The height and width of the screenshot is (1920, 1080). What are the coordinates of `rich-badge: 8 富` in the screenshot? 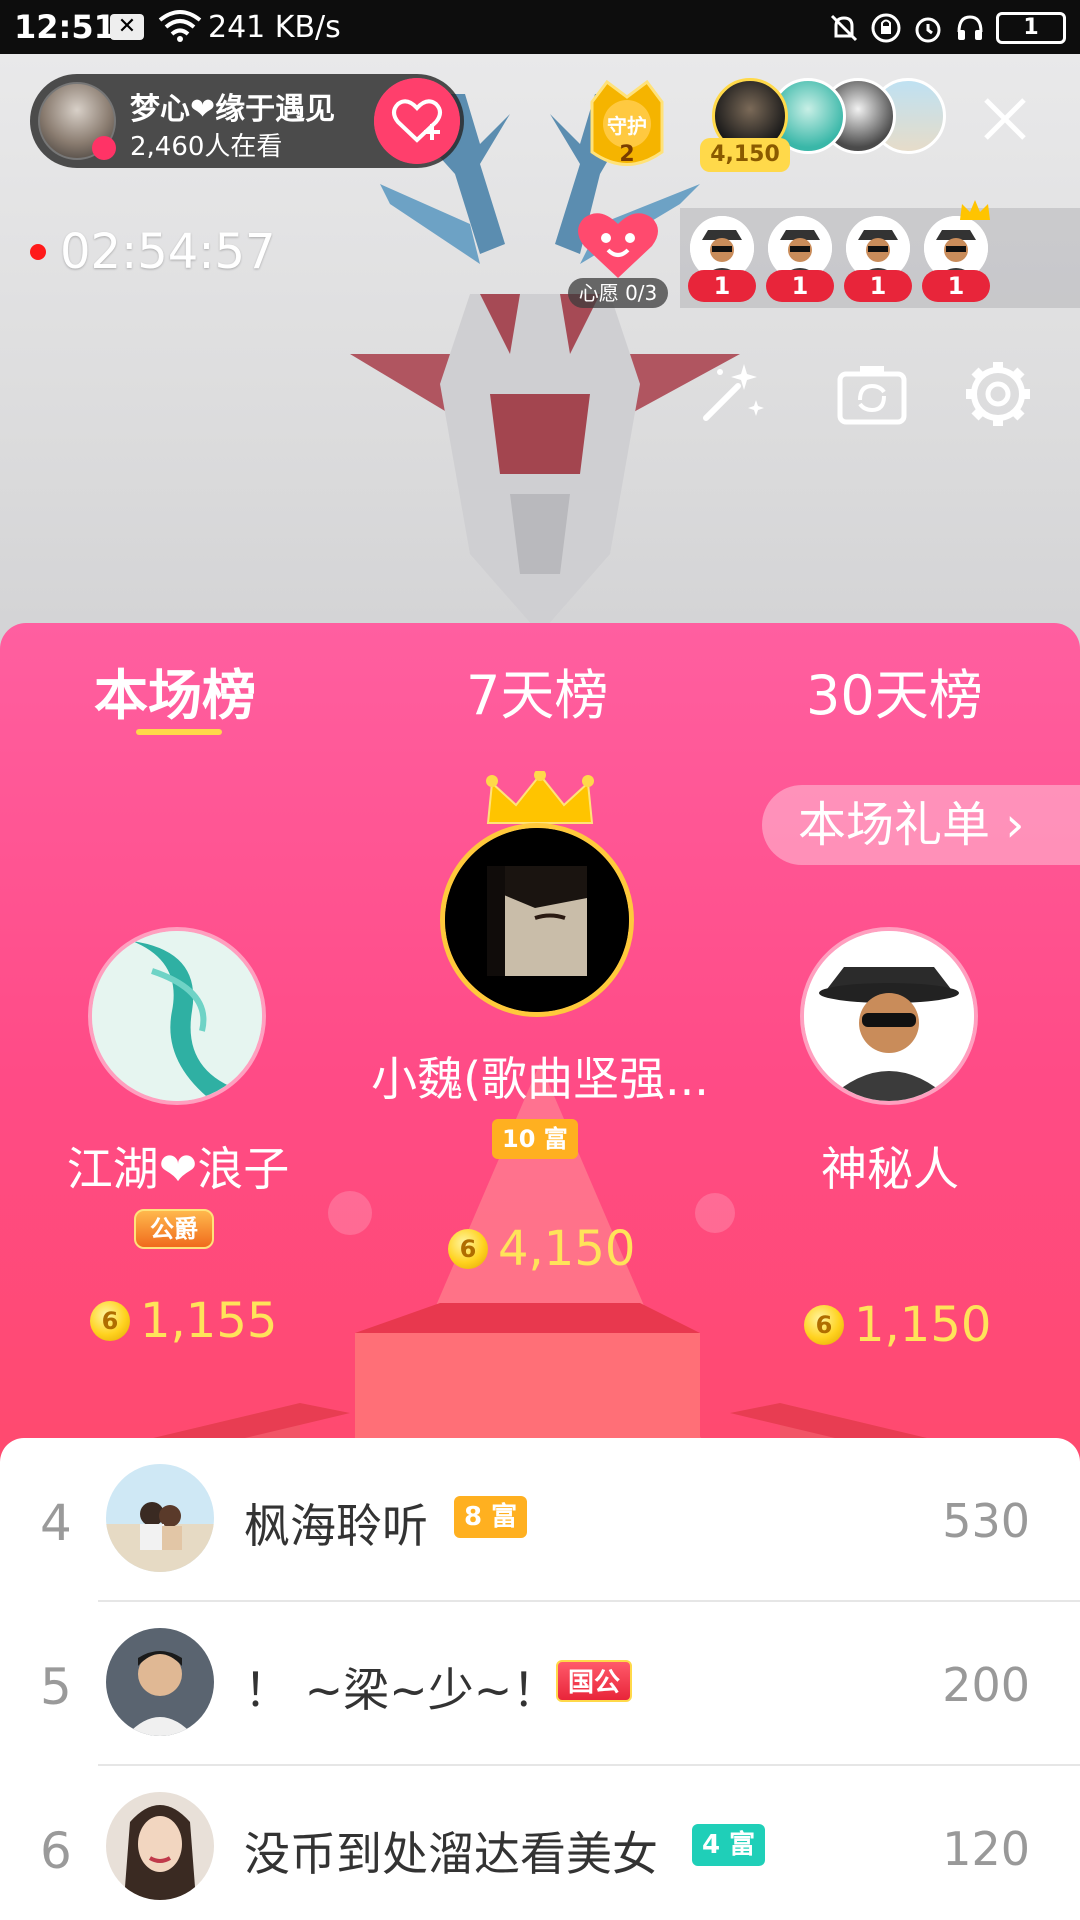 It's located at (491, 1517).